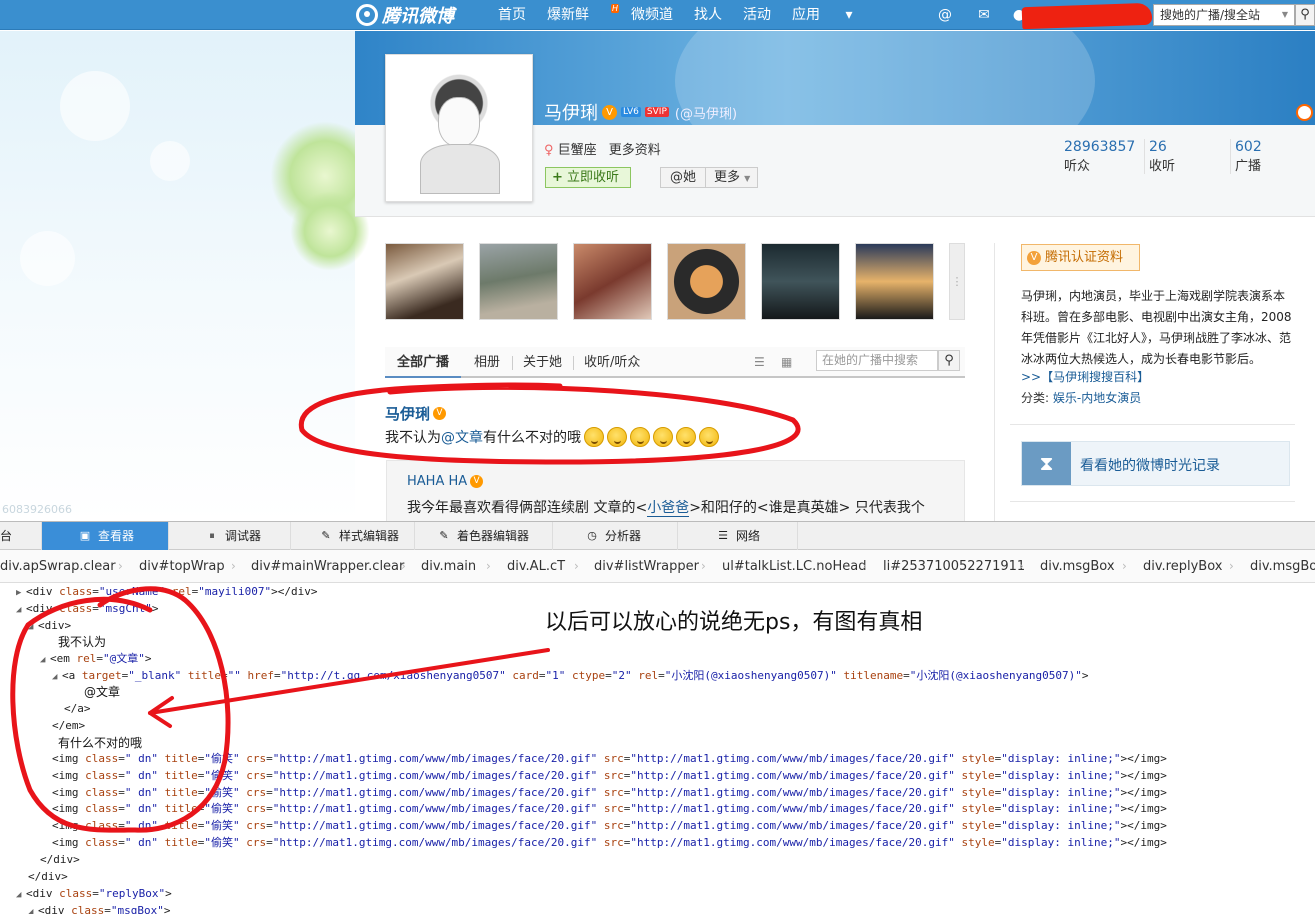 The image size is (1315, 914). What do you see at coordinates (459, 128) in the screenshot?
I see `avatar` at bounding box center [459, 128].